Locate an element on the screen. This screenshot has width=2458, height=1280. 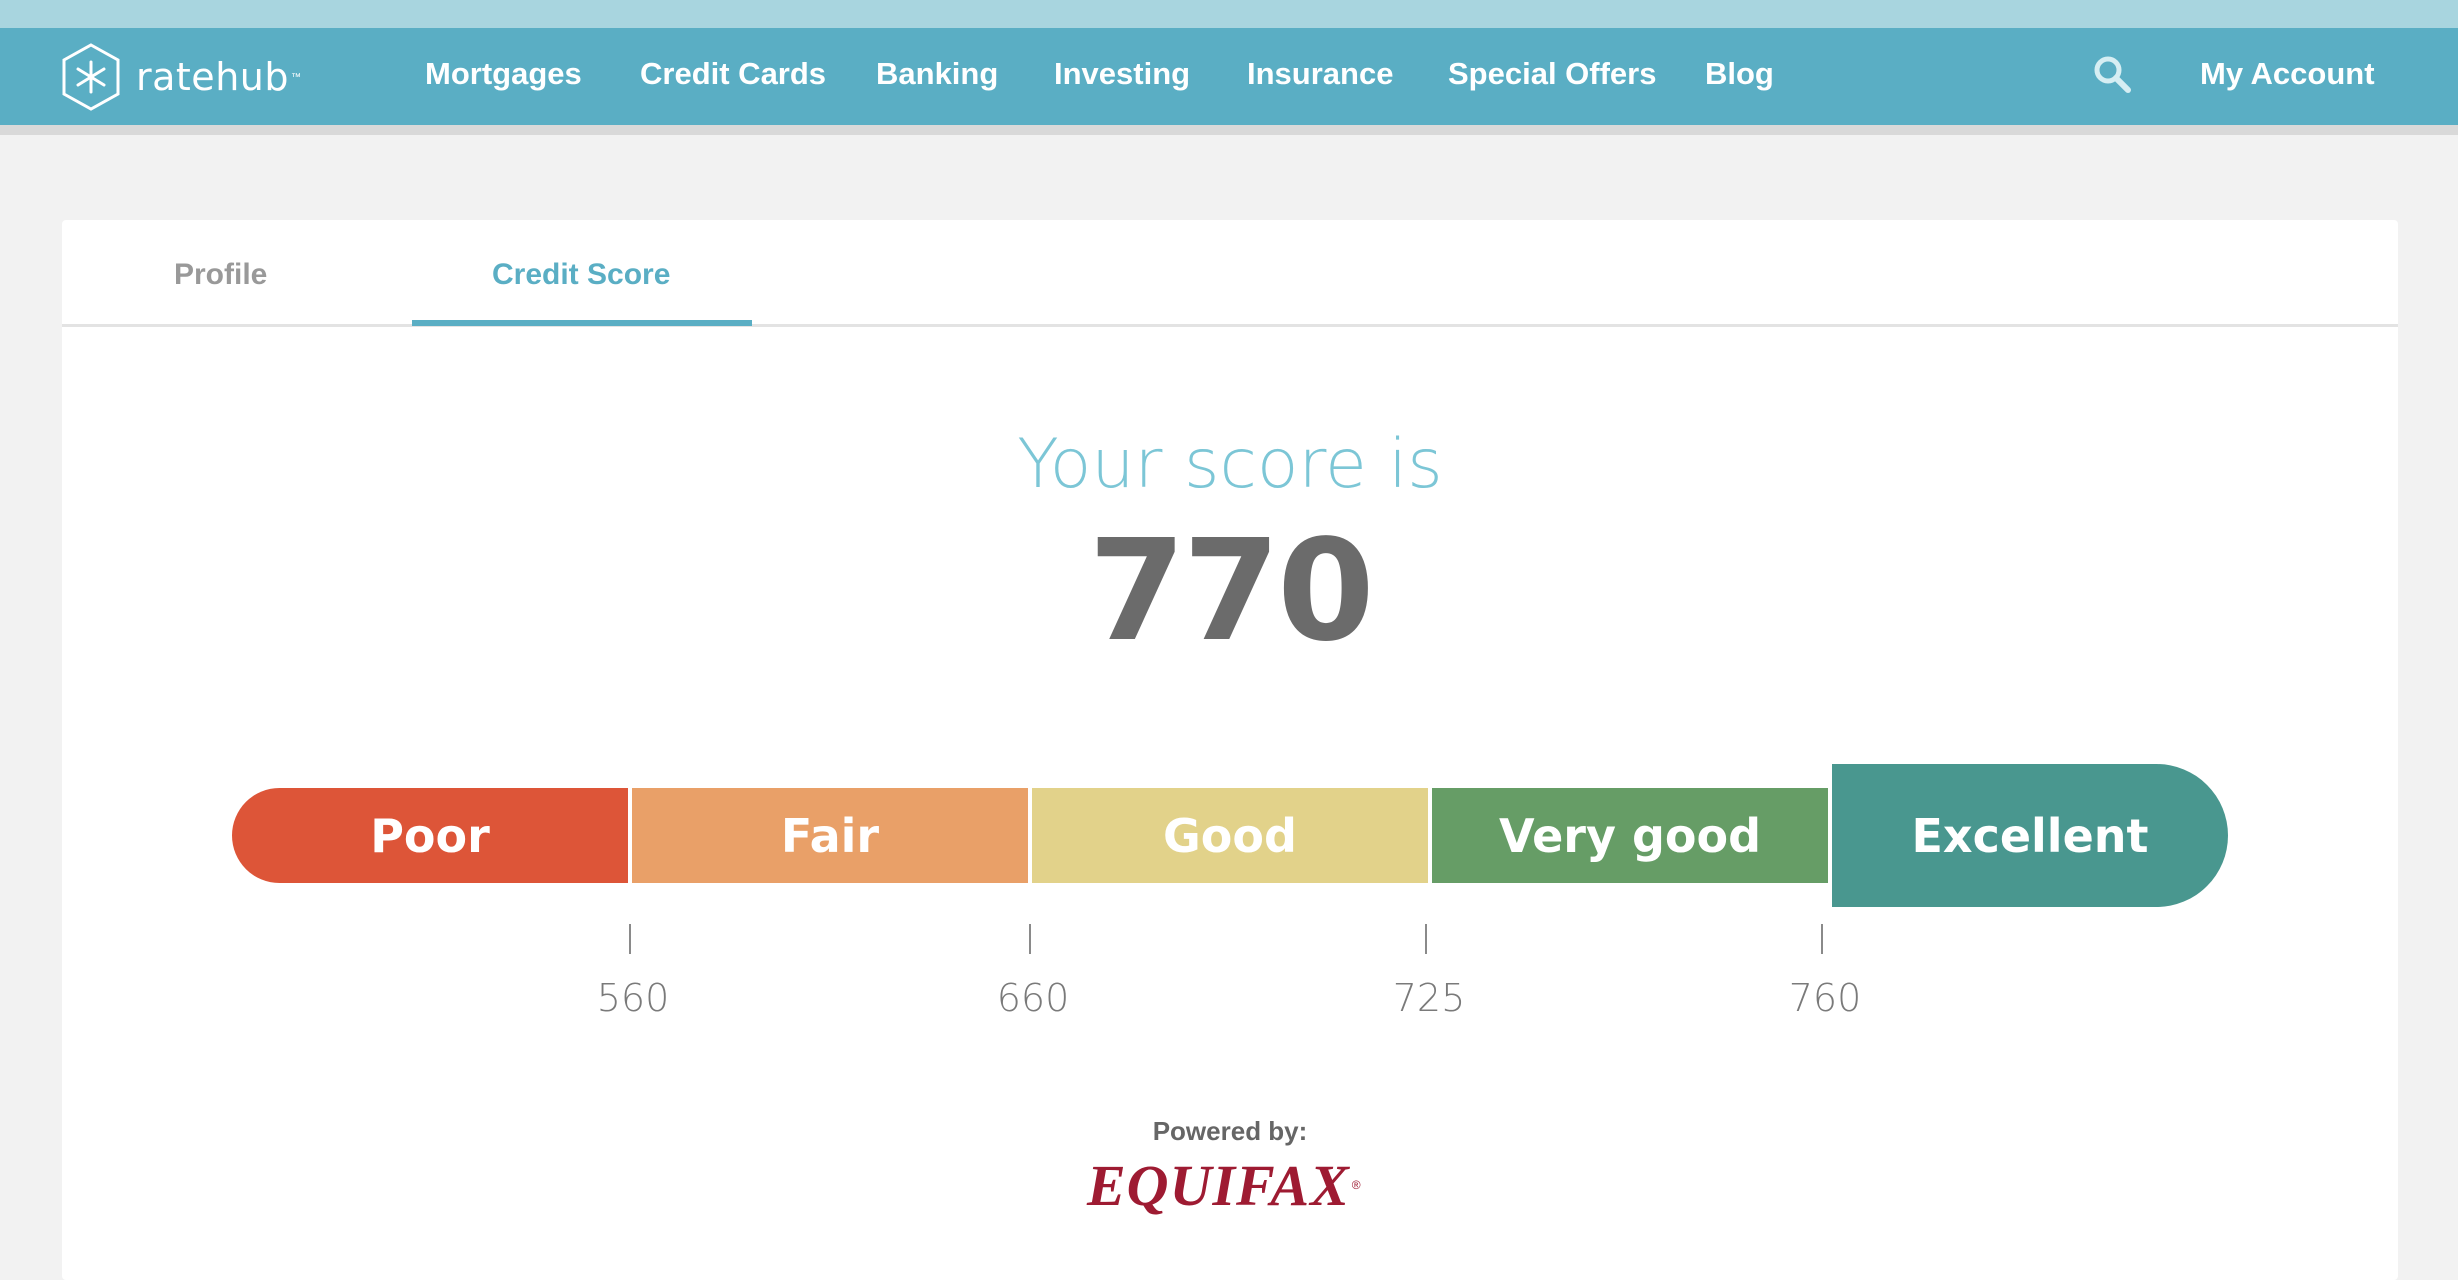
score-heading: Your score is is located at coordinates (1230, 464).